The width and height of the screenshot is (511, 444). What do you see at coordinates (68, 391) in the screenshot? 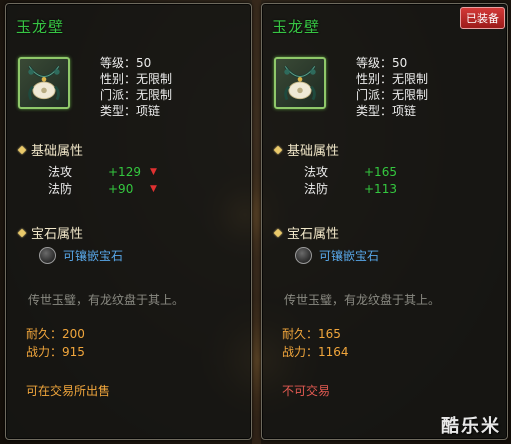
I see `trade-status: 可在交易所出售` at bounding box center [68, 391].